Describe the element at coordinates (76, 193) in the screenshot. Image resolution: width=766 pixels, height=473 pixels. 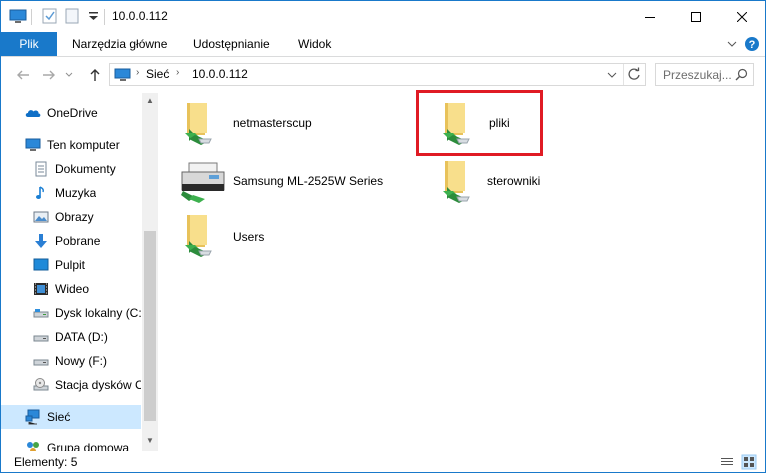
I see `nav-label: Muzyka` at that location.